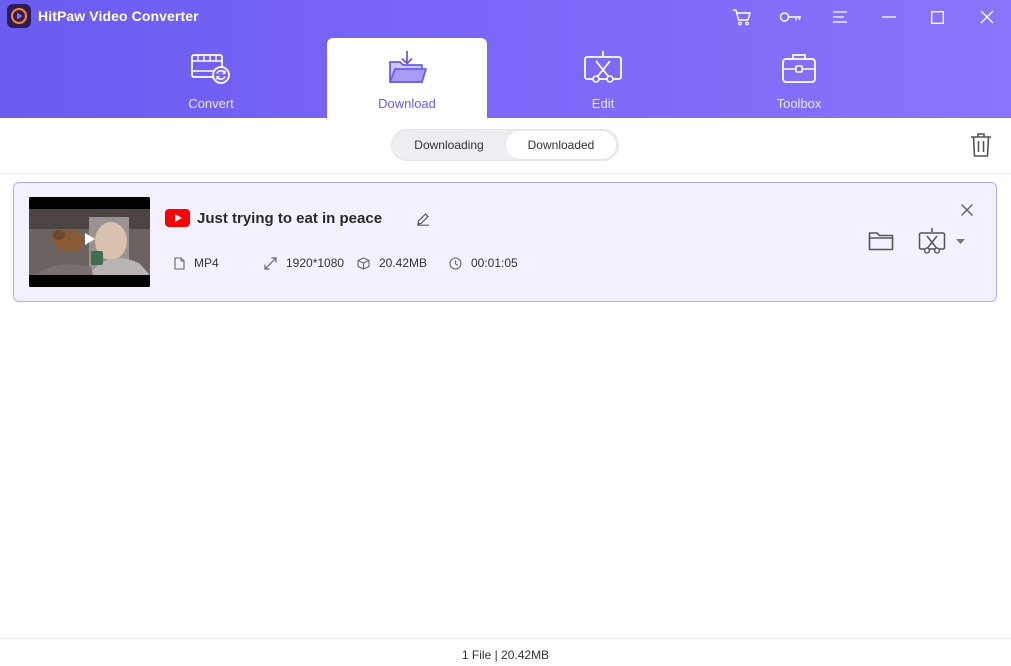 This screenshot has height=666, width=1011. I want to click on close-window-button, so click(986, 17).